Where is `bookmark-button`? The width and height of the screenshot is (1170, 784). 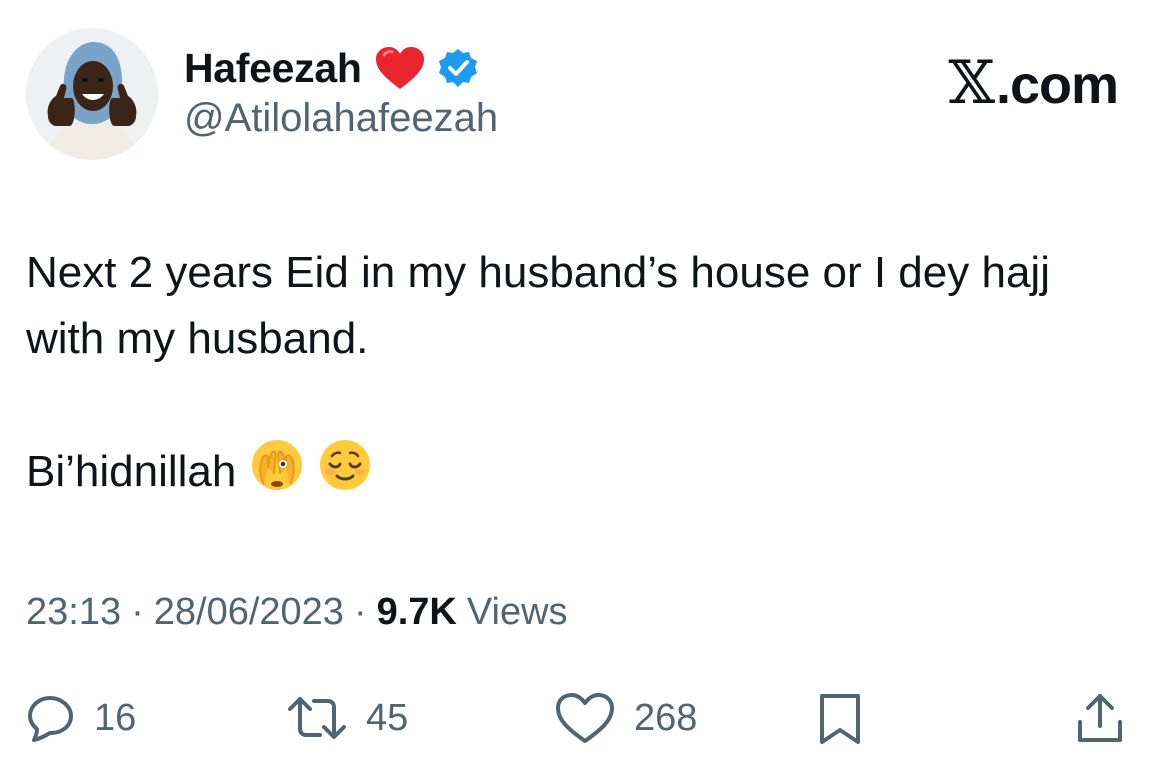
bookmark-button is located at coordinates (840, 718).